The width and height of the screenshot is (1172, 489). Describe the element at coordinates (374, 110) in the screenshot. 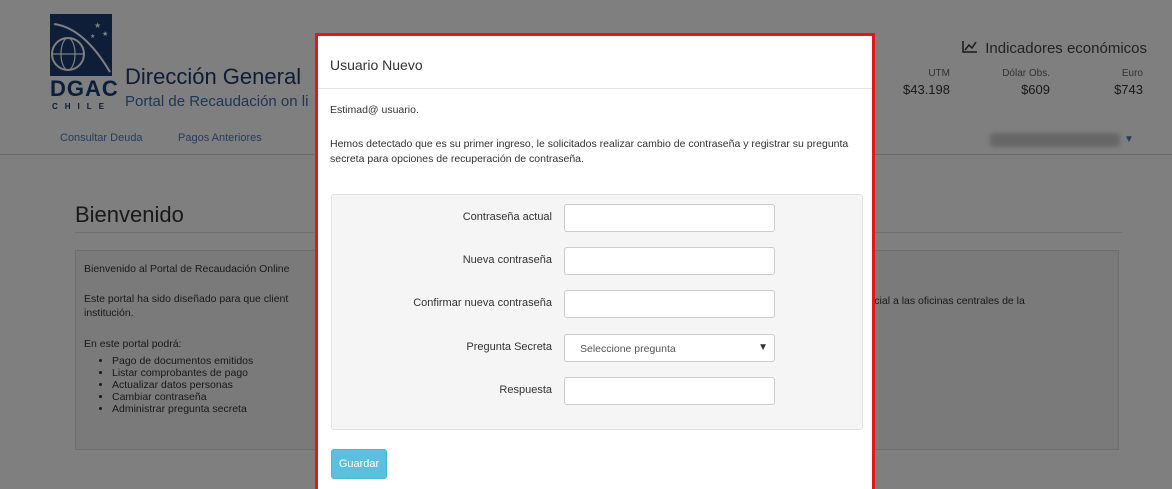

I see `modal-greeting: Estimad@ usuario.` at that location.